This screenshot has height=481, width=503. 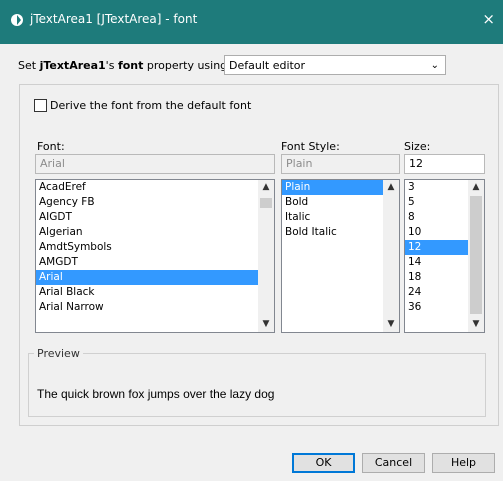 What do you see at coordinates (155, 307) in the screenshot?
I see `font-list-item: Arial Narrow` at bounding box center [155, 307].